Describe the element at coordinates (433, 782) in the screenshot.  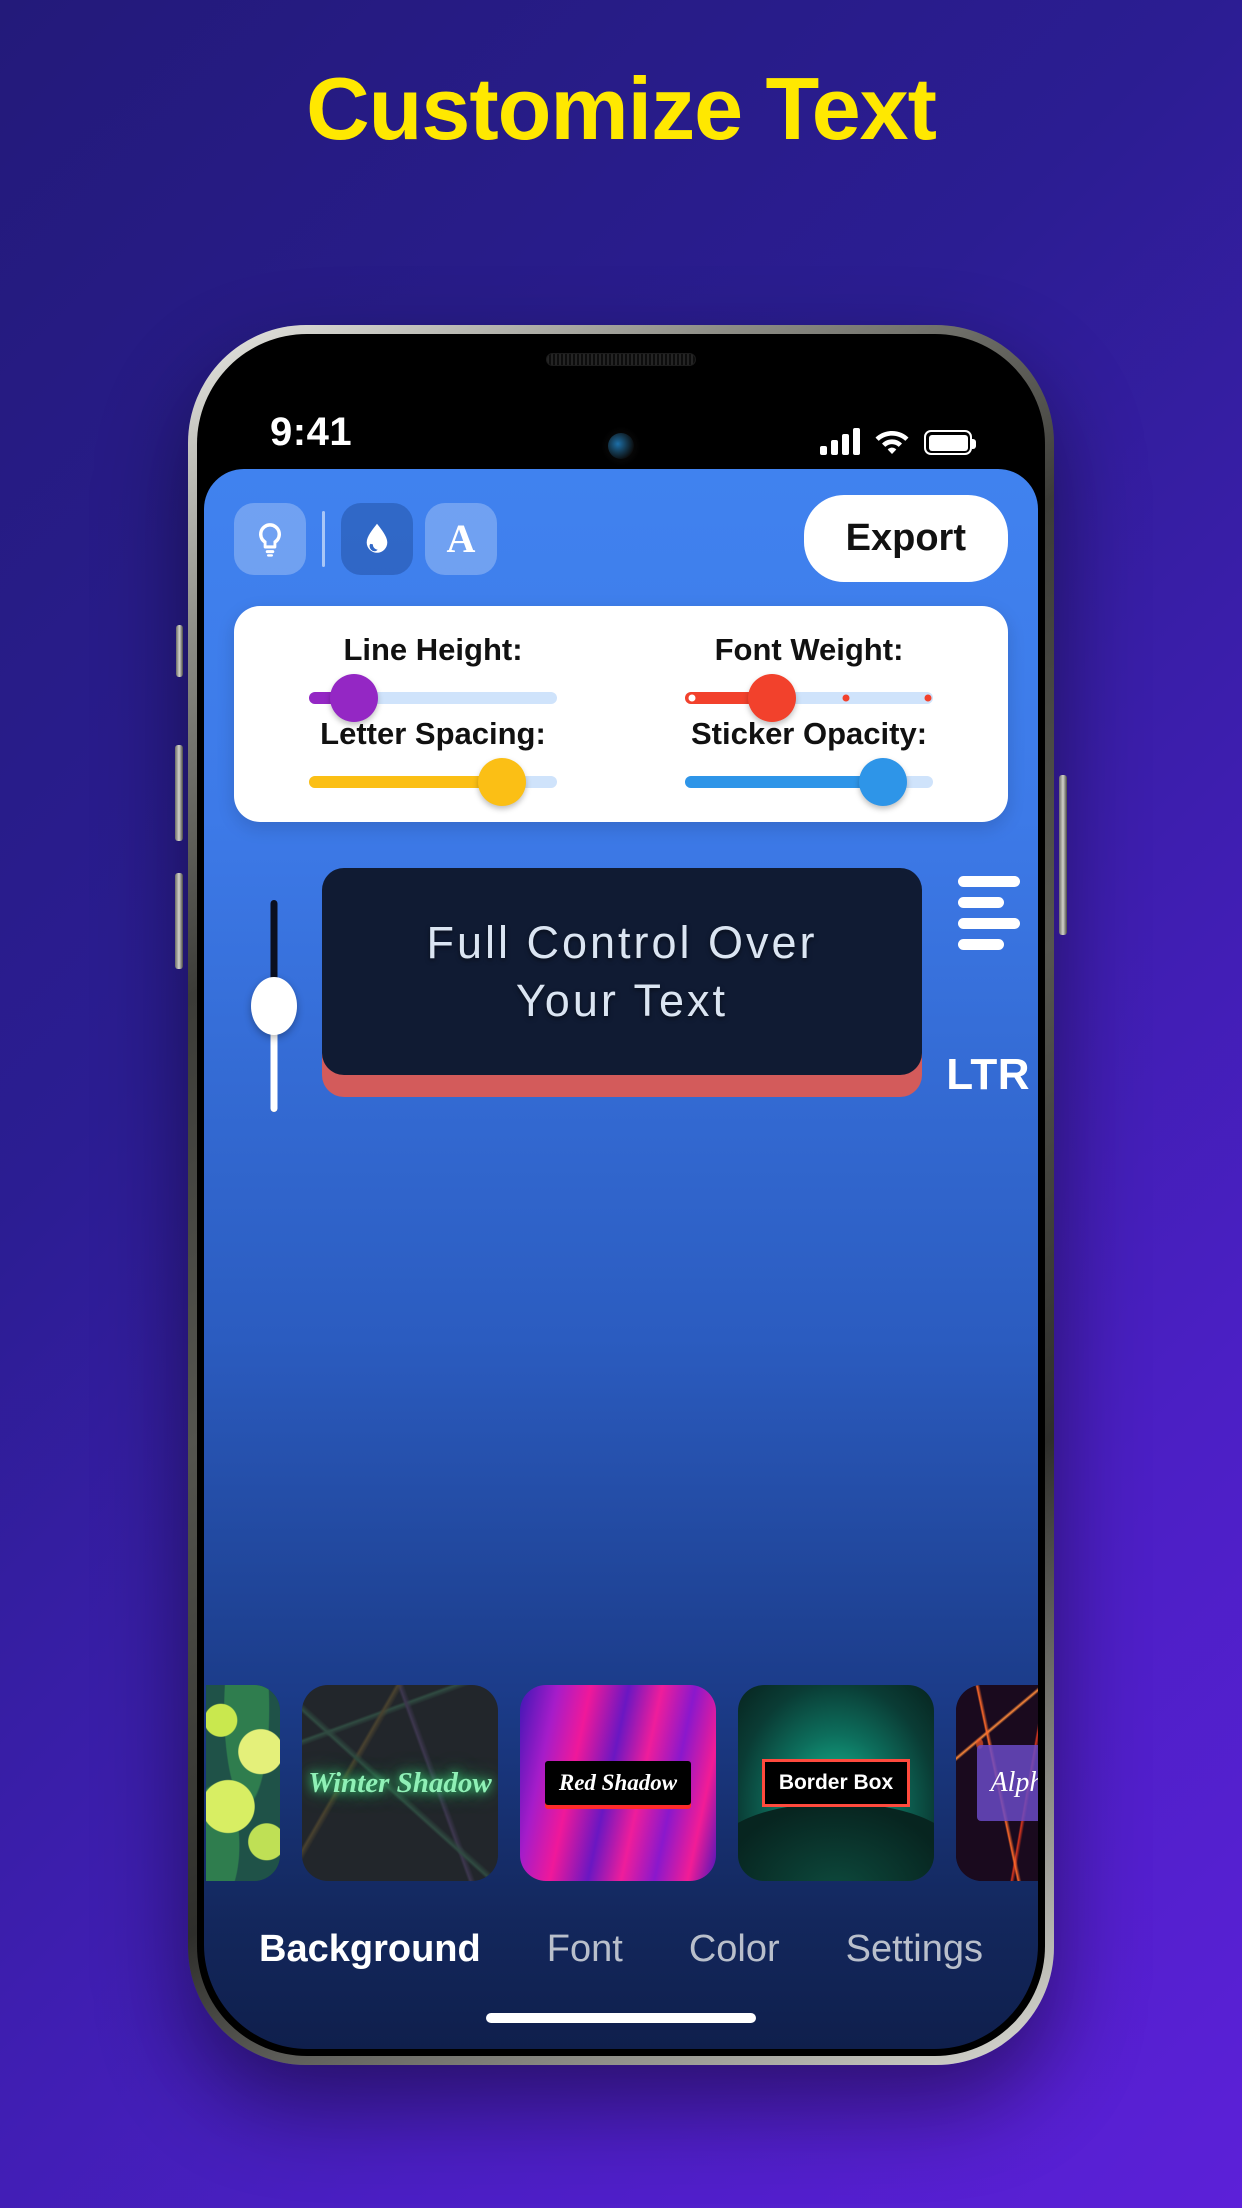
I see `letter-spacing-slider-track` at that location.